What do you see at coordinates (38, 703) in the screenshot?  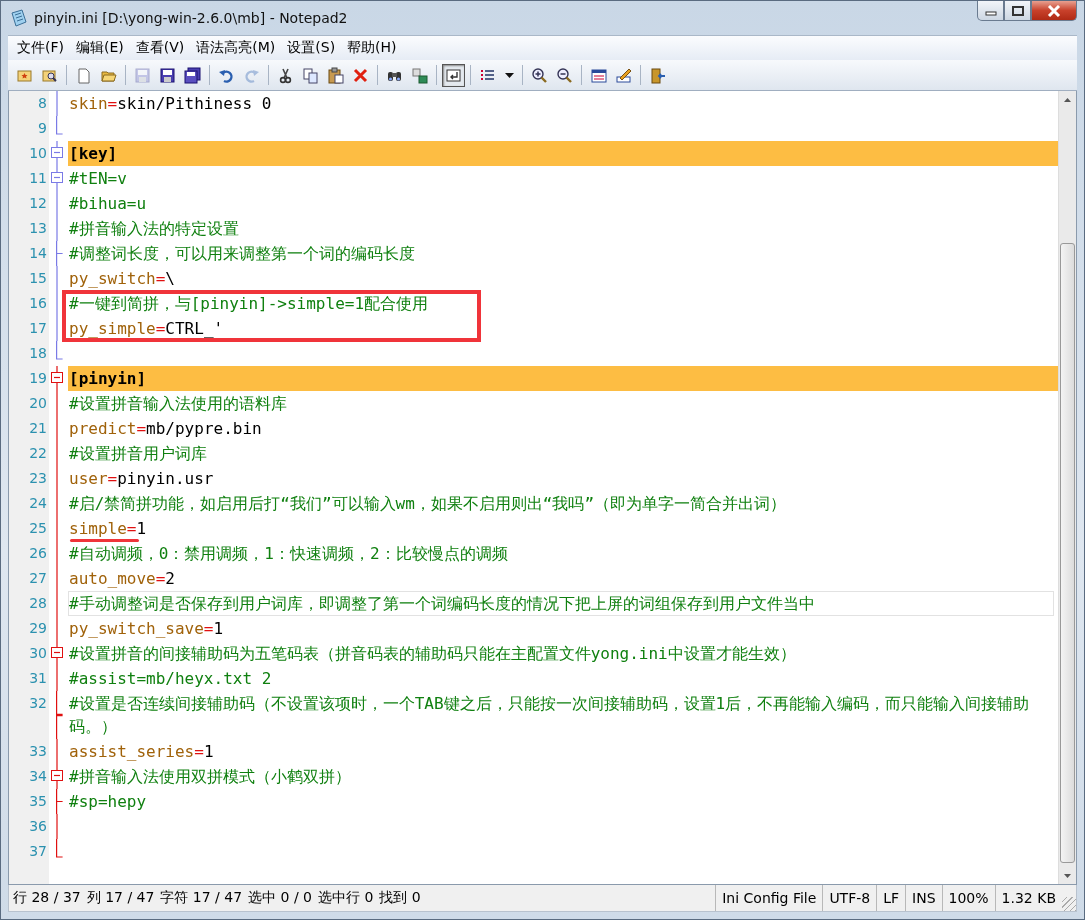 I see `line-number: 32` at bounding box center [38, 703].